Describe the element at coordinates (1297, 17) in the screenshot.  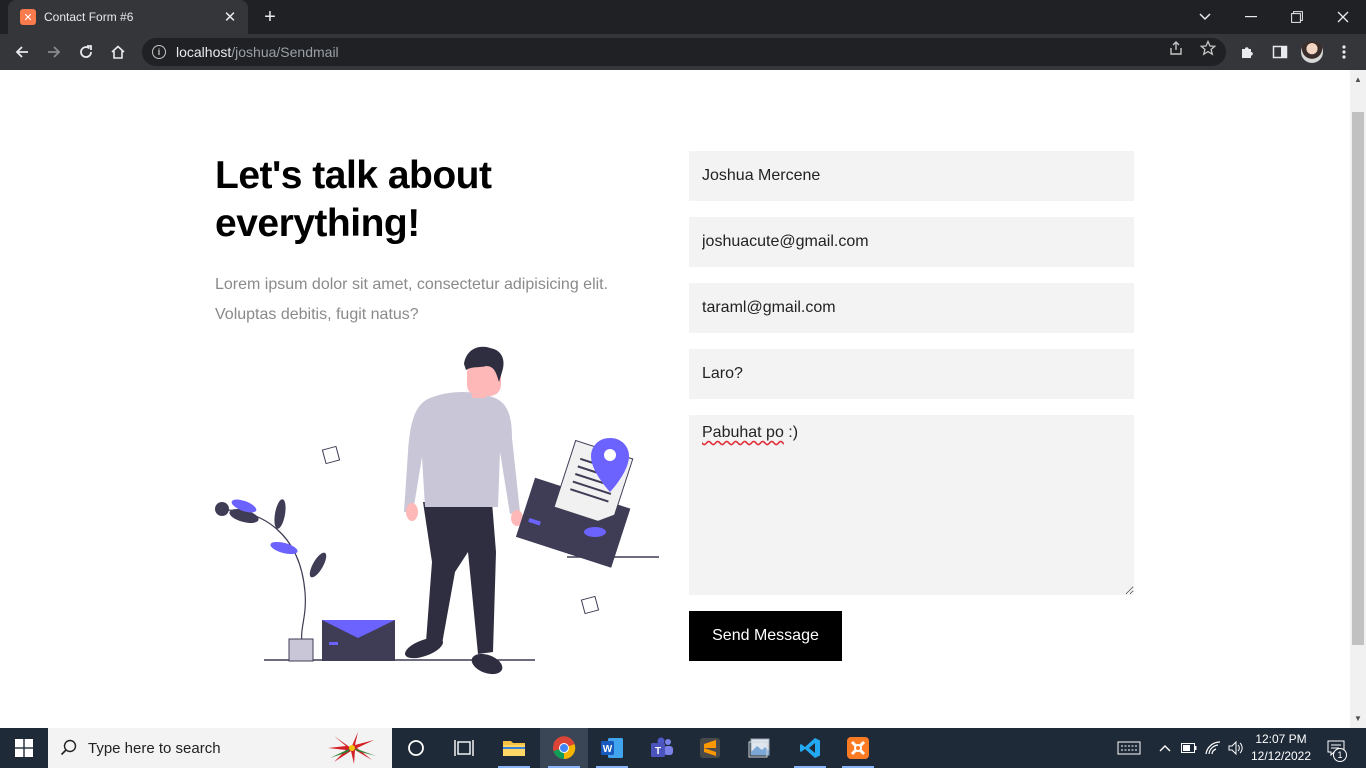
I see `restore-button` at that location.